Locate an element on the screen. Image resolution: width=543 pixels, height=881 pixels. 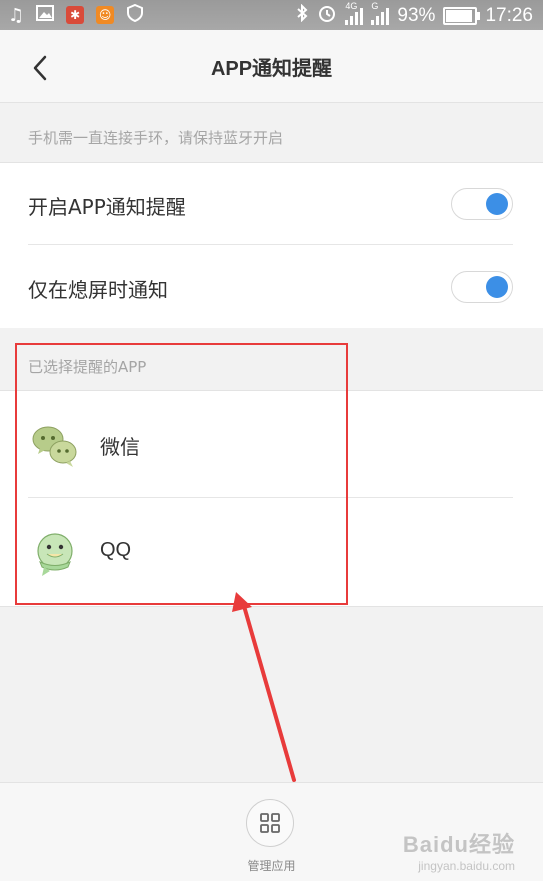
app-notification-icon: ☺ is located at coordinates (105, 15).